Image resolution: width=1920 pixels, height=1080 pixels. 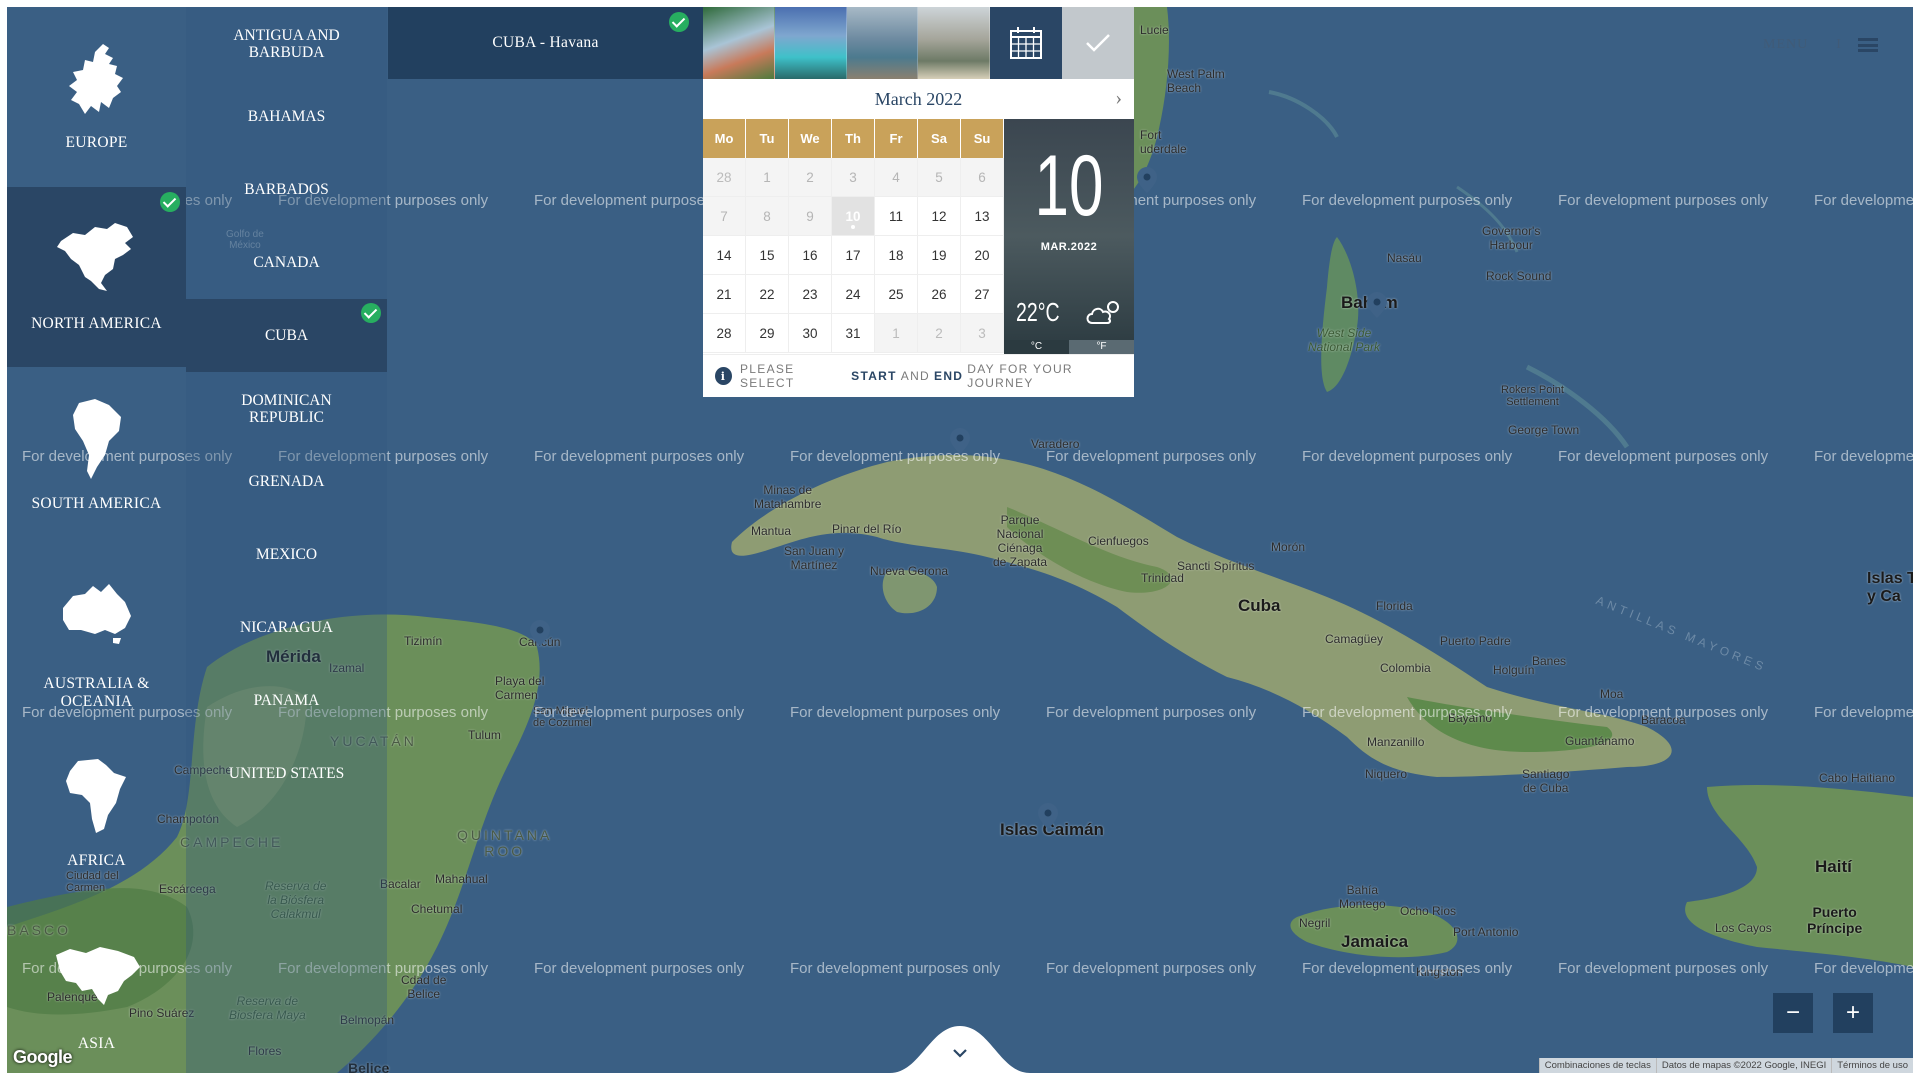 I want to click on map-label-quintana-roo: QUINTANA ROO, so click(x=505, y=843).